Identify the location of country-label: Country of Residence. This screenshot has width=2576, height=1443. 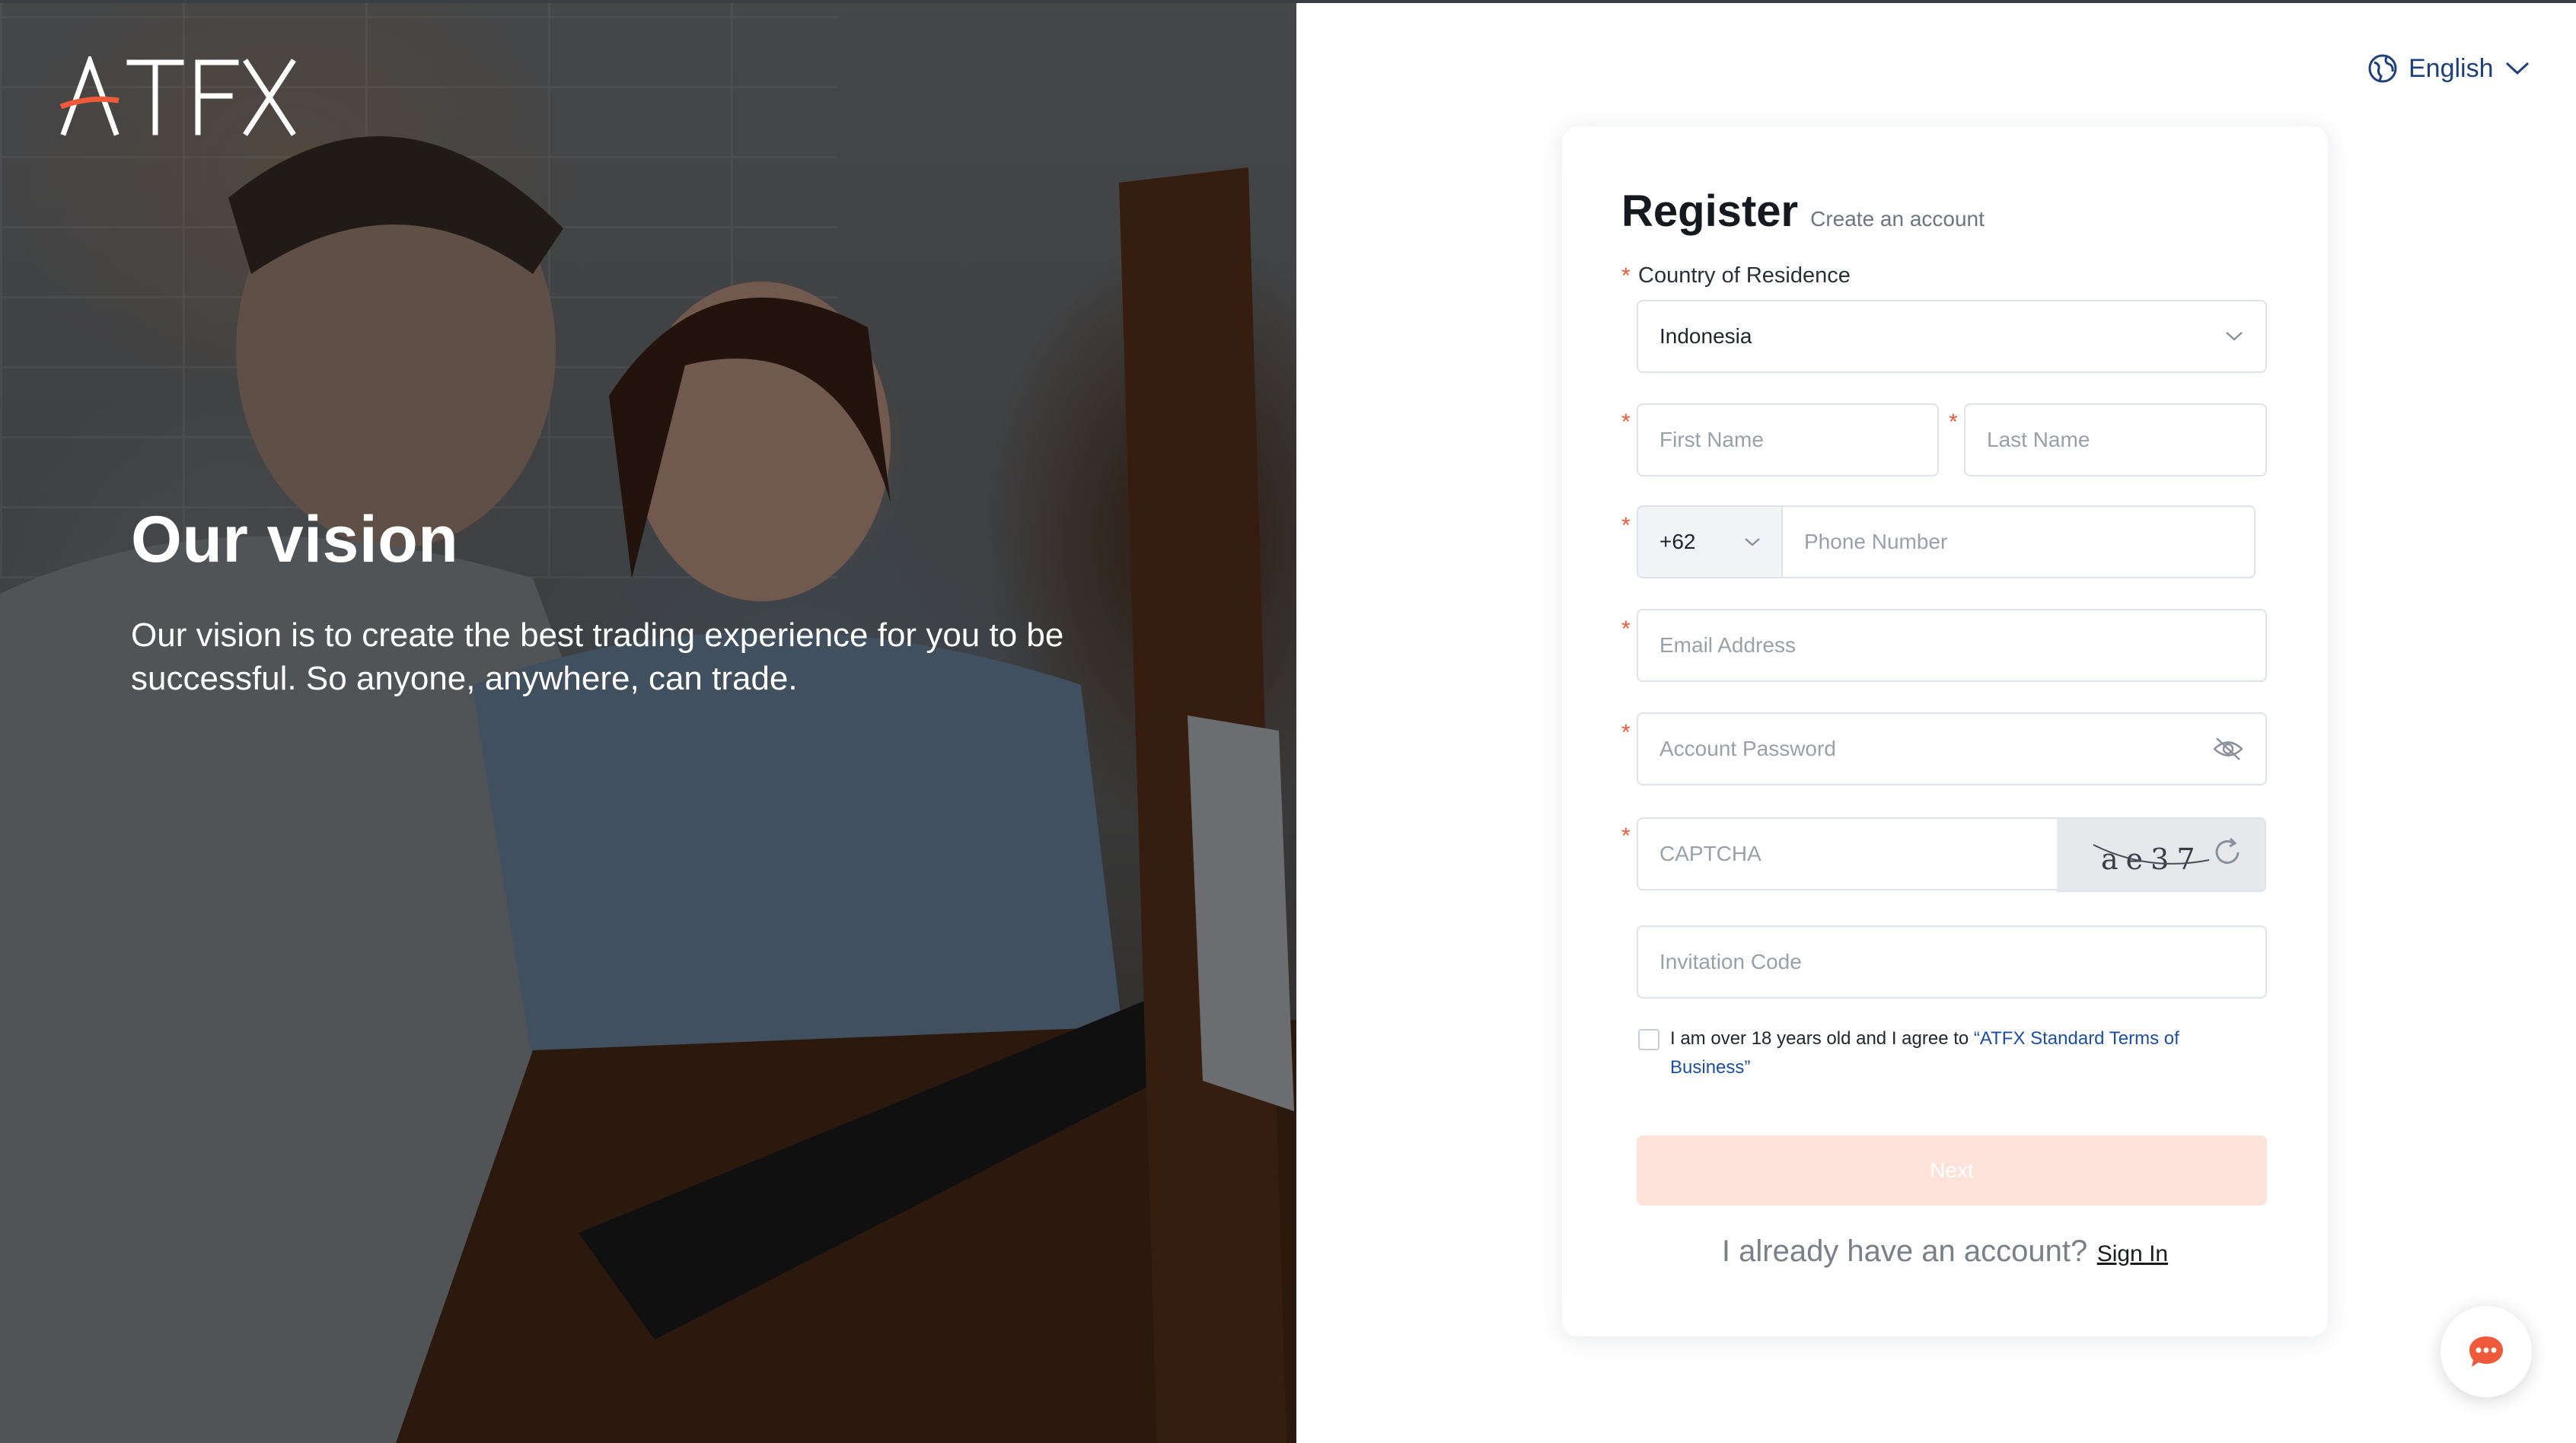
(1744, 275).